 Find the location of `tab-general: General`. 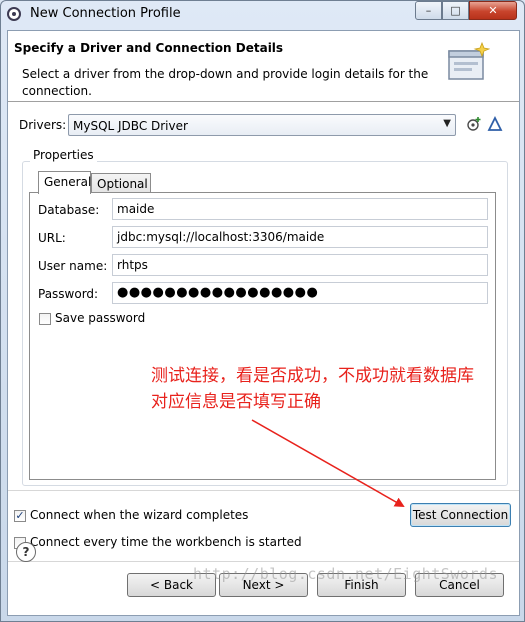

tab-general: General is located at coordinates (64, 182).